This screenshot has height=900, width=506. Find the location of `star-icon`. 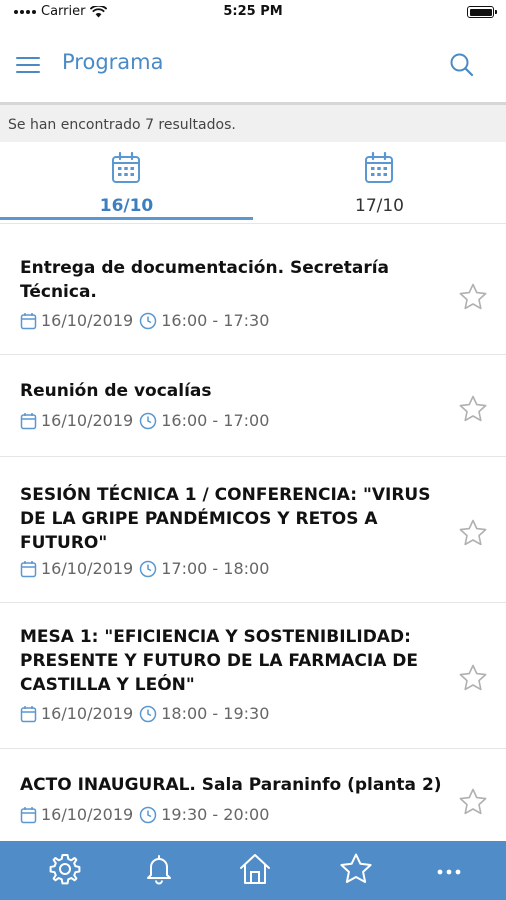

star-icon is located at coordinates (356, 871).